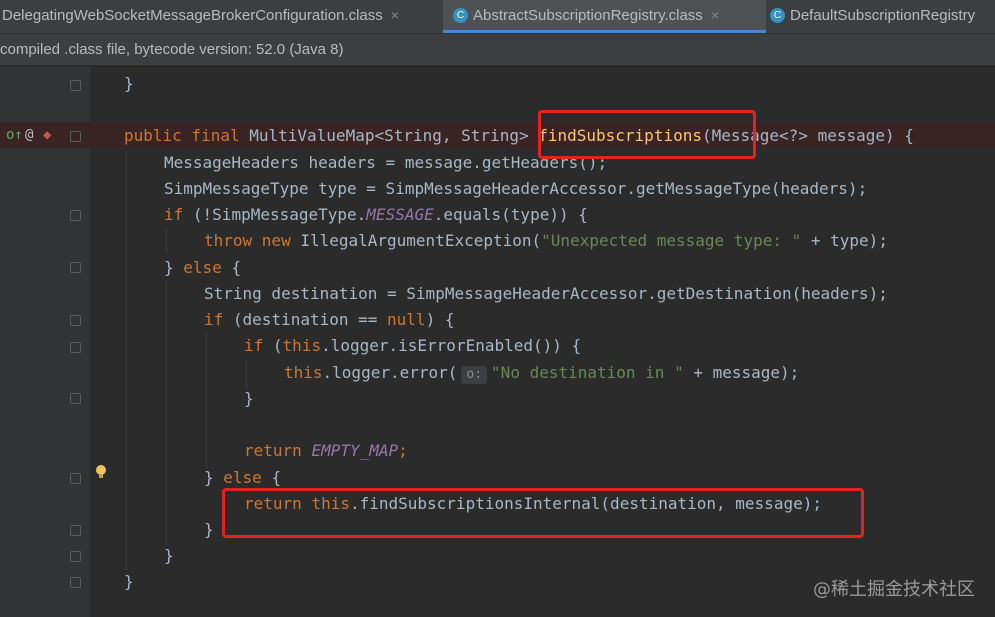 Image resolution: width=995 pixels, height=617 pixels. I want to click on annotation-icon: @, so click(29, 135).